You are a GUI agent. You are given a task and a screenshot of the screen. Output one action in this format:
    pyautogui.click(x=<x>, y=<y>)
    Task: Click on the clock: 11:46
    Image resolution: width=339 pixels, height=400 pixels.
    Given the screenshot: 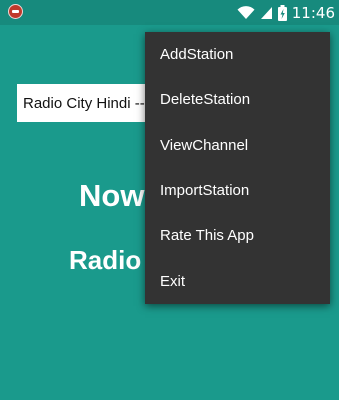 What is the action you would take?
    pyautogui.click(x=313, y=12)
    